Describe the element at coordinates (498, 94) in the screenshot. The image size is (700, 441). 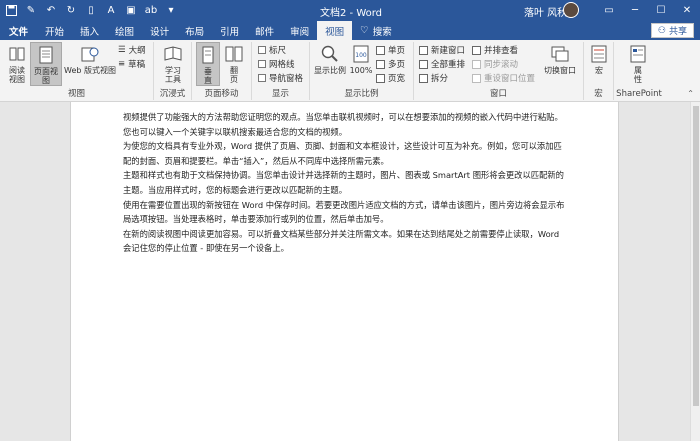
I see `window-group-label: 窗口` at that location.